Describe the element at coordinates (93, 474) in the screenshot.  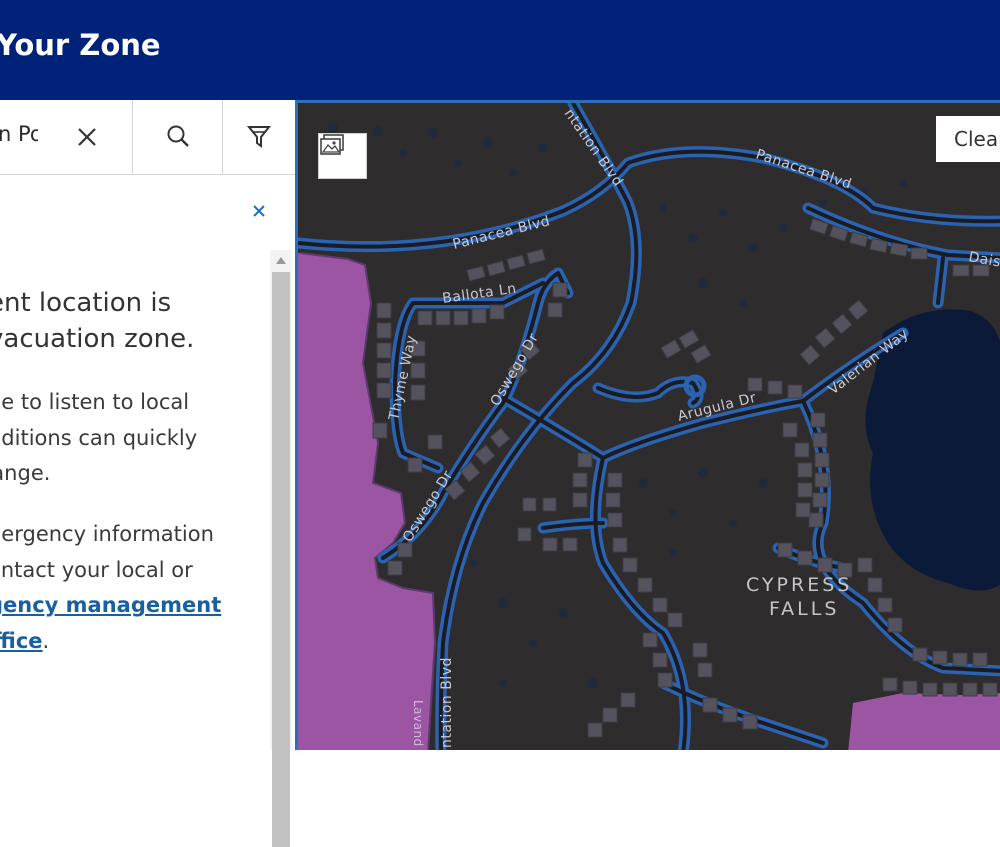
I see `paragraph-line: hange.` at that location.